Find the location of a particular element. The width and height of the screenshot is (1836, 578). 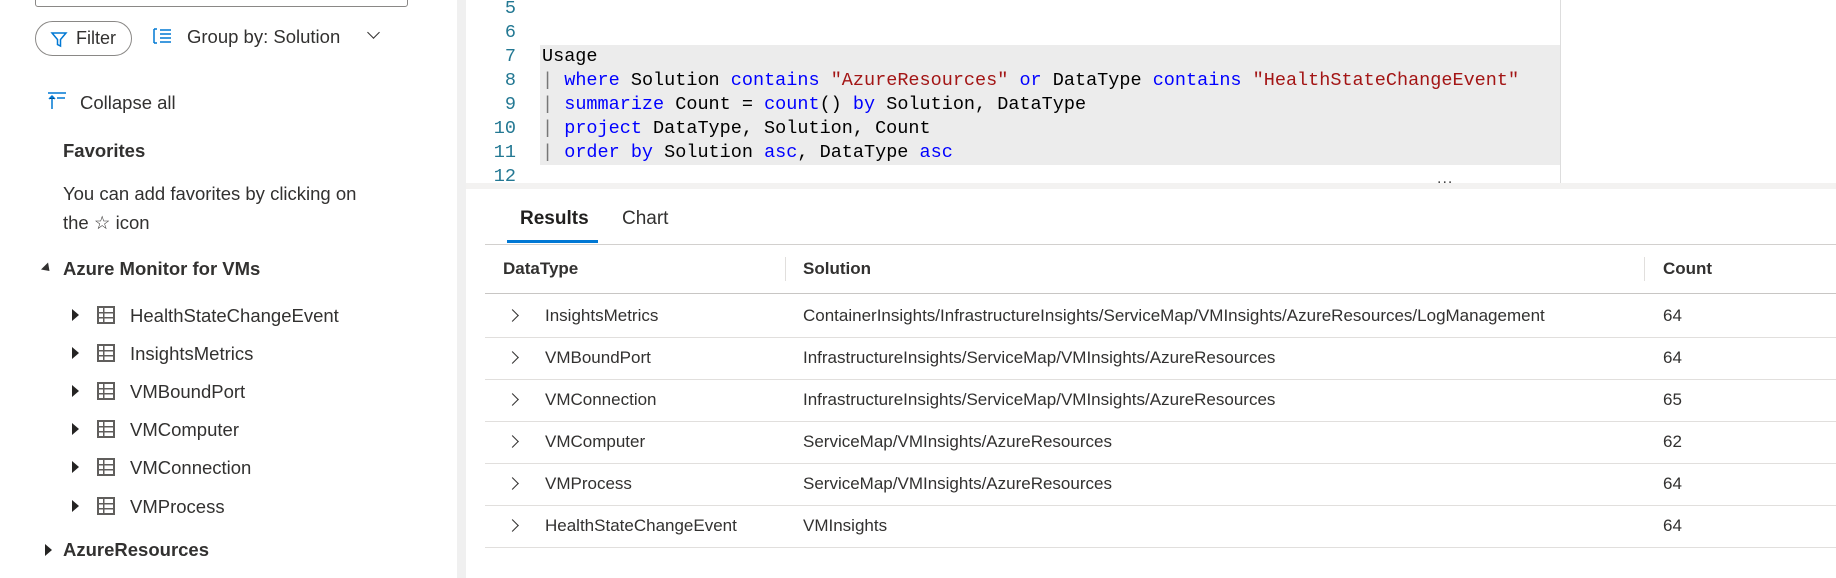

cell-datatype: HealthStateChangeEvent is located at coordinates (641, 525).